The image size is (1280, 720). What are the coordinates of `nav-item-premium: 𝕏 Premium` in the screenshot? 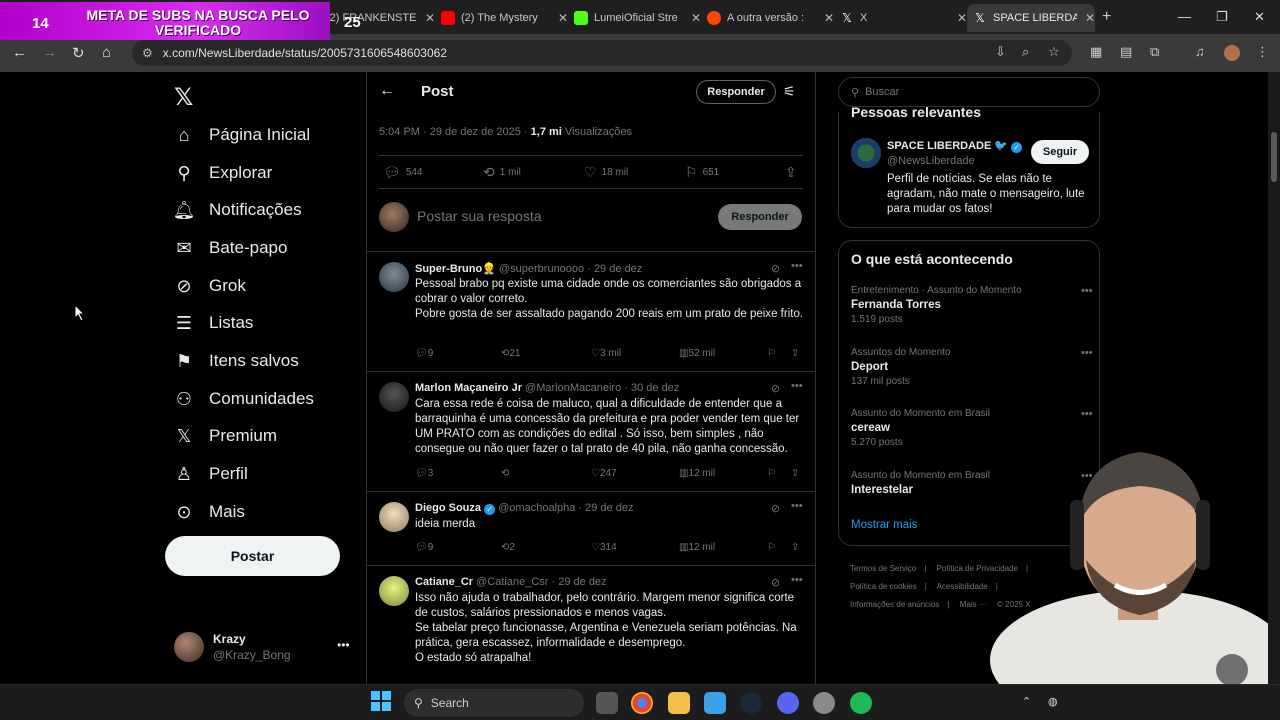 It's located at (225, 436).